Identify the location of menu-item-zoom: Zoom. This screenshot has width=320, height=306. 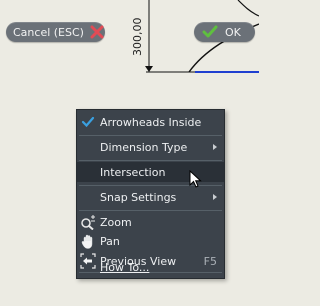
(150, 222).